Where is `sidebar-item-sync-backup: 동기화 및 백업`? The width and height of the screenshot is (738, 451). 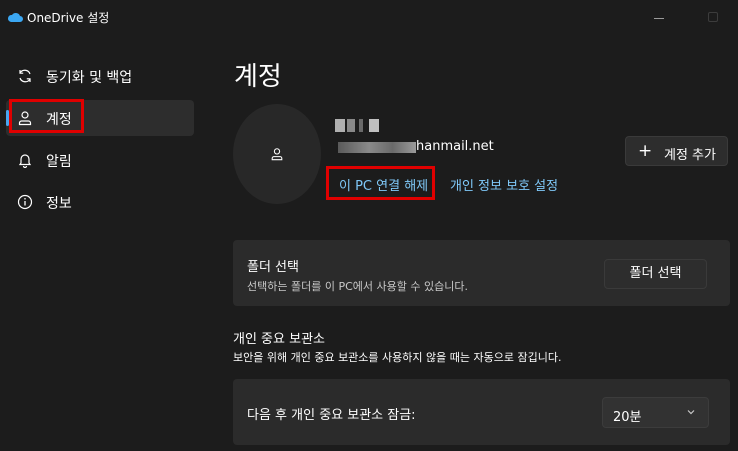 sidebar-item-sync-backup: 동기화 및 백업 is located at coordinates (100, 76).